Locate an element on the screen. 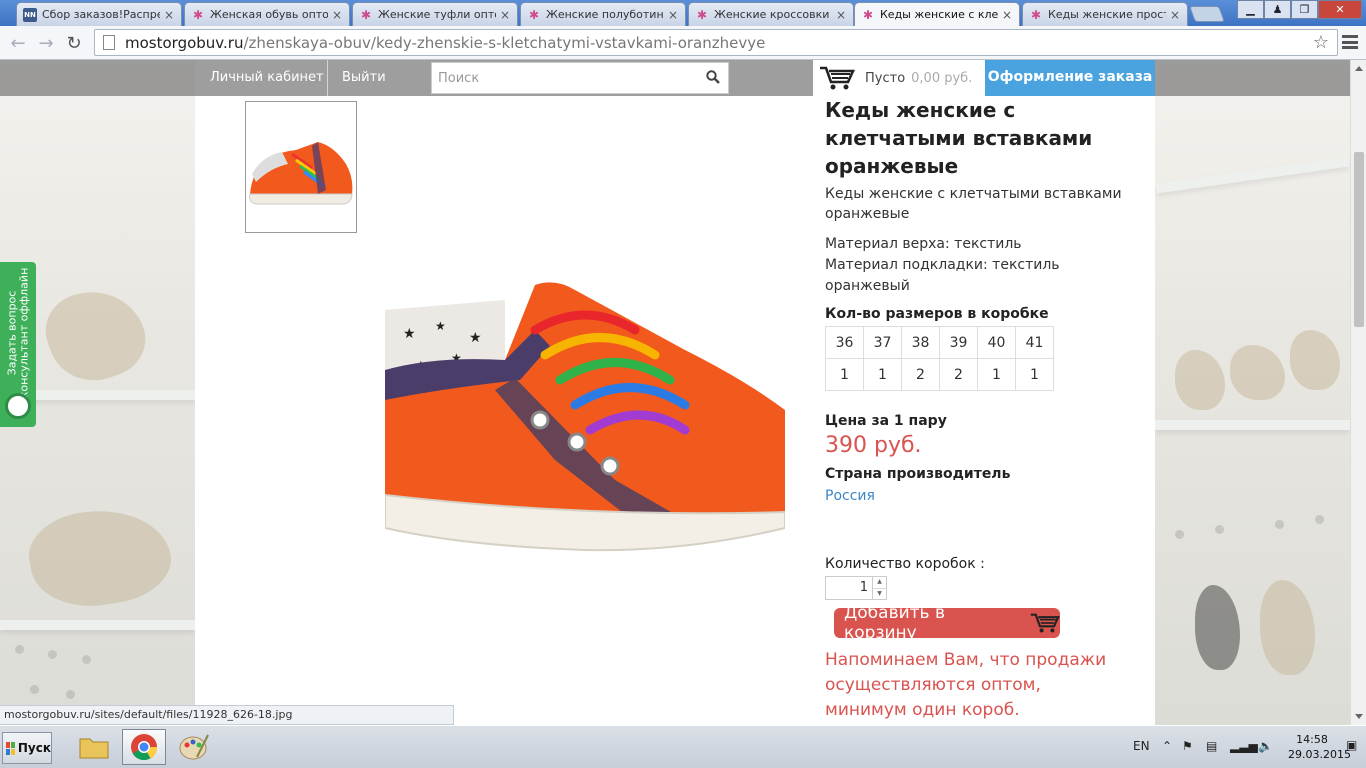 Image resolution: width=1366 pixels, height=768 pixels. add-to-cart-button: Добавить в корзину is located at coordinates (947, 623).